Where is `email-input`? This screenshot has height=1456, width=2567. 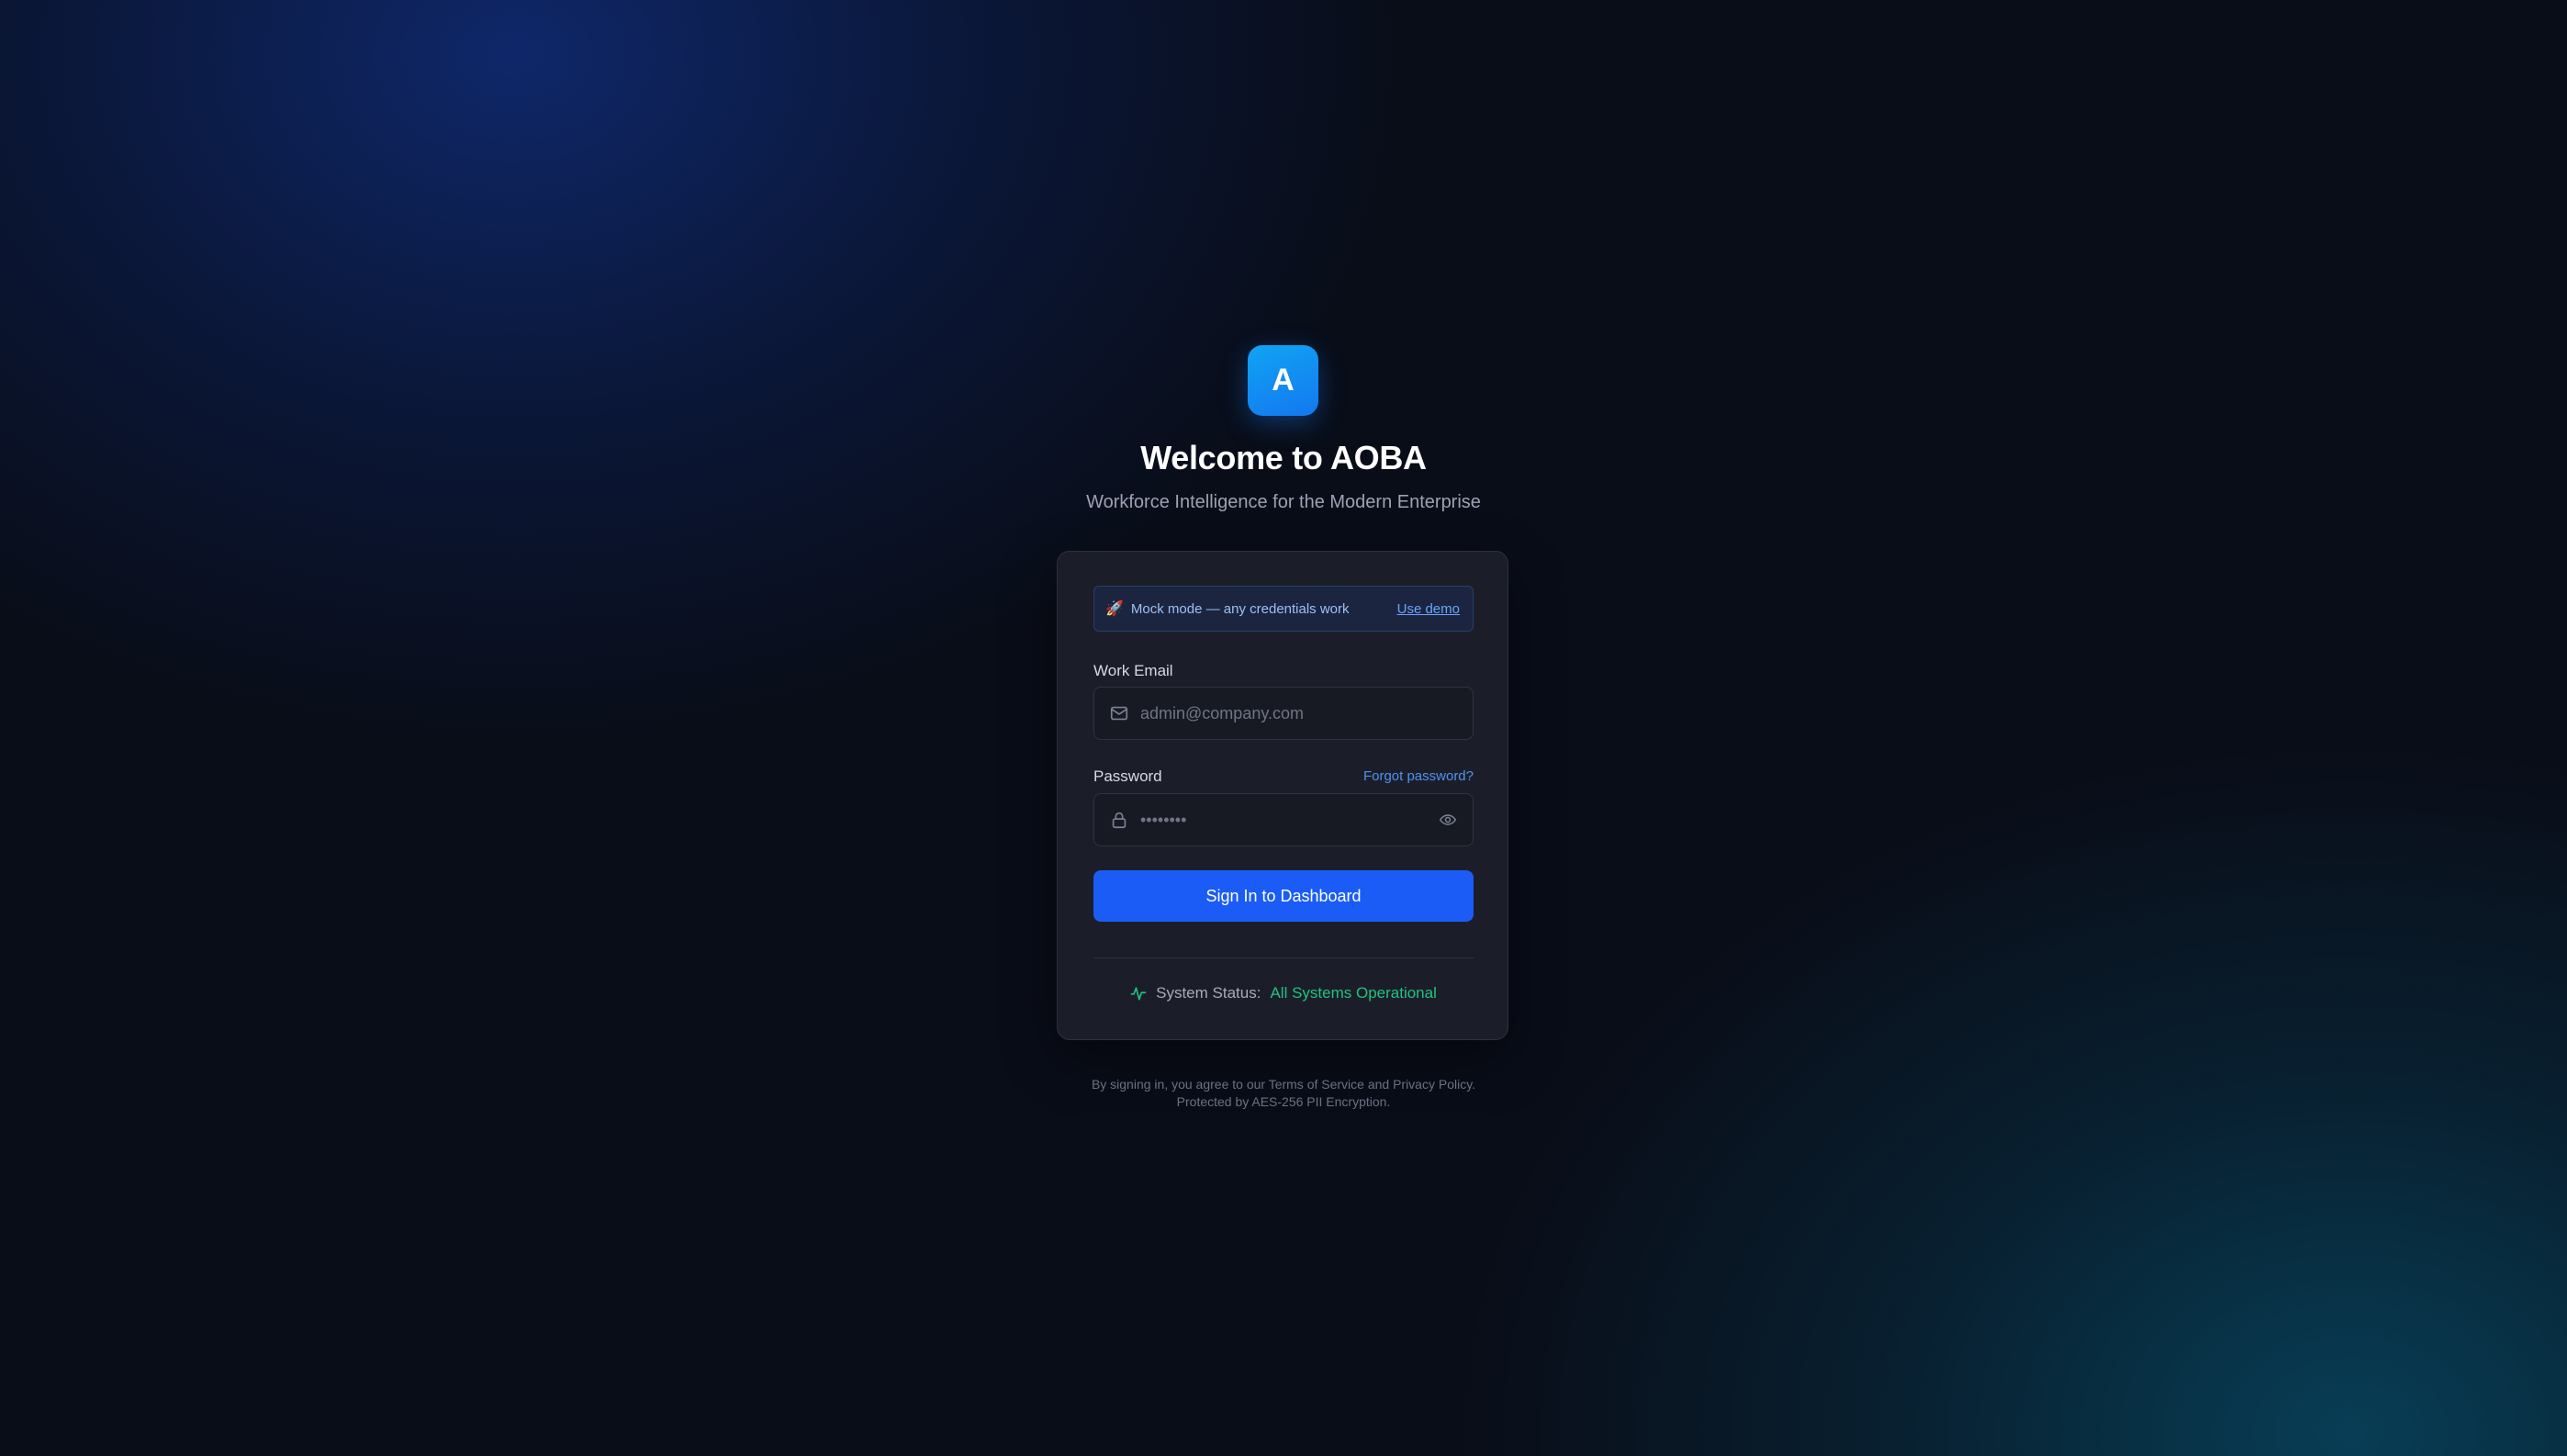 email-input is located at coordinates (1299, 713).